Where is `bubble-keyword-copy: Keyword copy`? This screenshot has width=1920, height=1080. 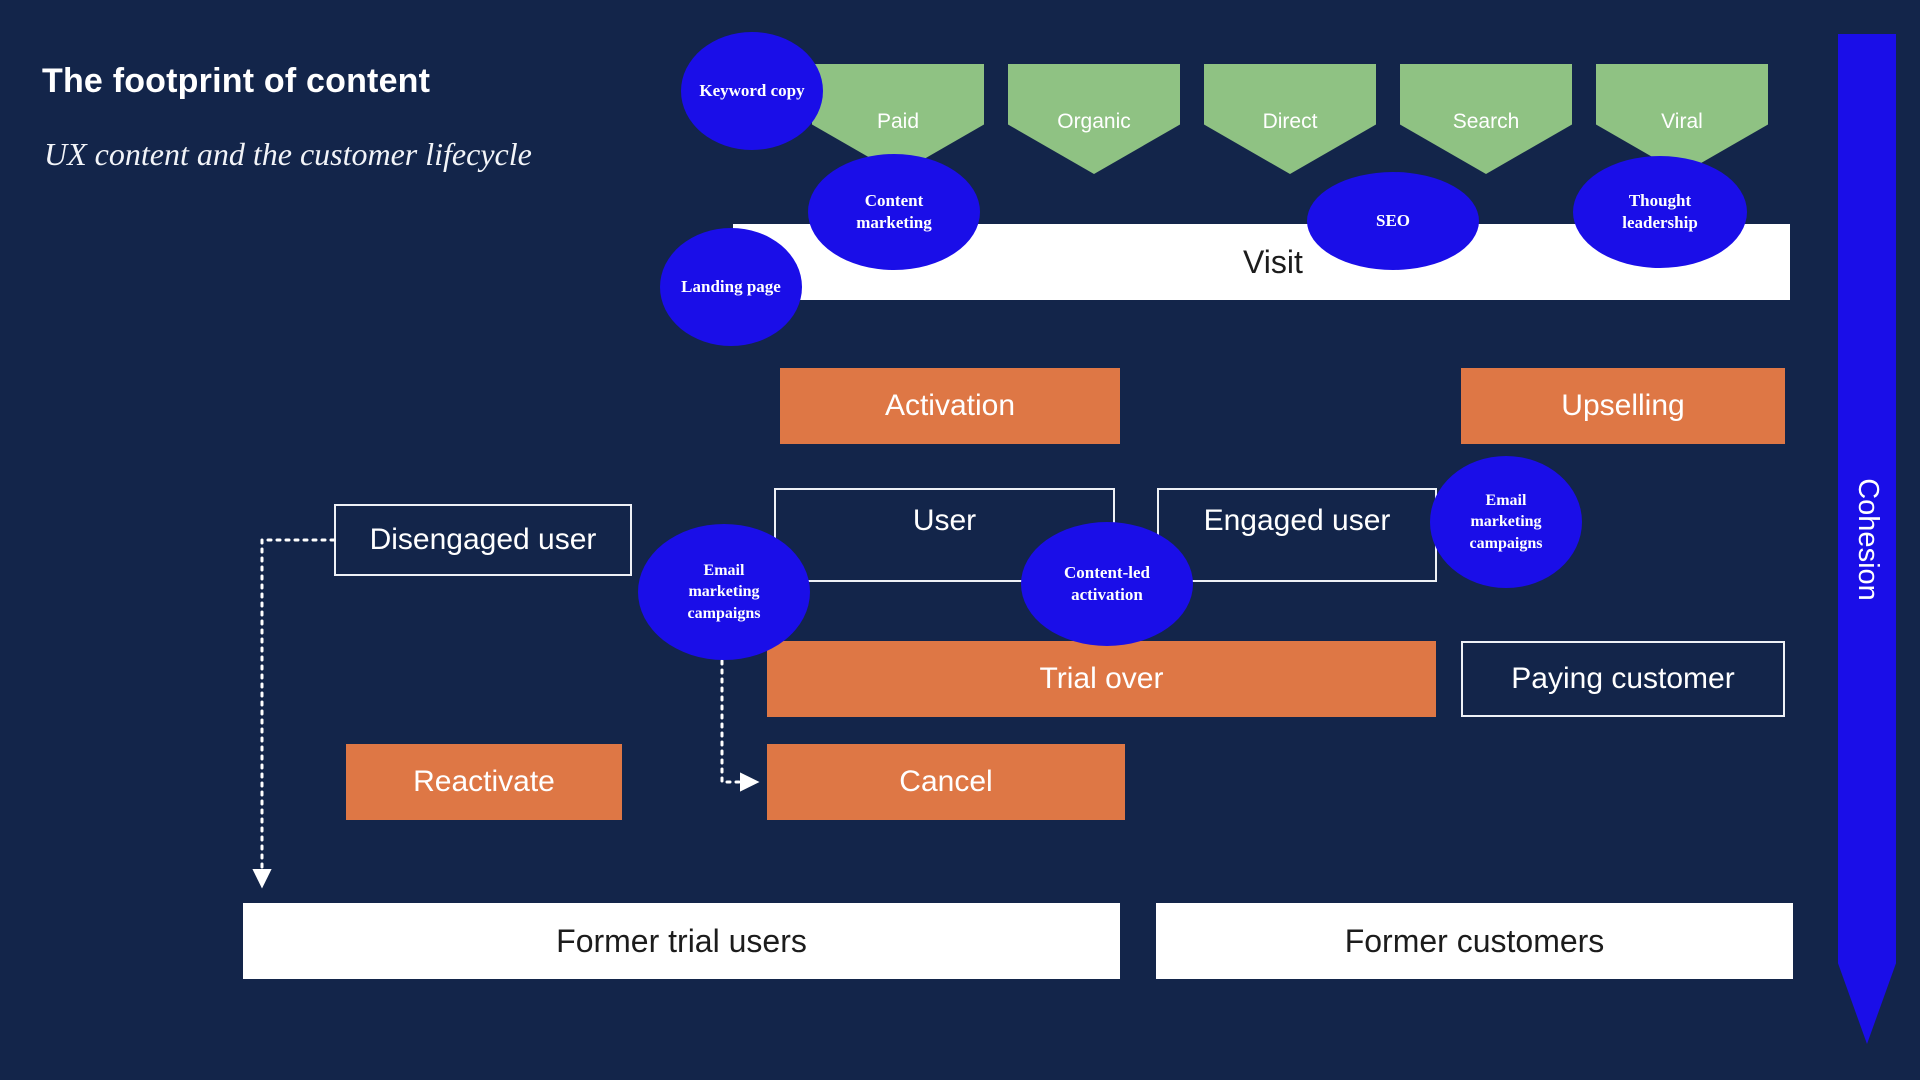 bubble-keyword-copy: Keyword copy is located at coordinates (752, 91).